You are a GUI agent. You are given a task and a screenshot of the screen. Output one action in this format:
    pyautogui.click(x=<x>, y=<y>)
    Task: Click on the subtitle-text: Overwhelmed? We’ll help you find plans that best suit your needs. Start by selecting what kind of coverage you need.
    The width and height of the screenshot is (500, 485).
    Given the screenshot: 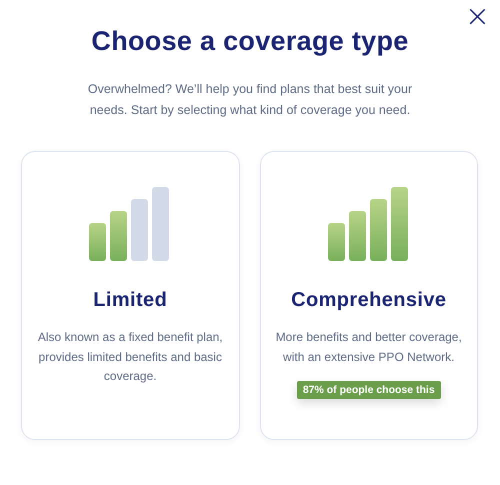 What is the action you would take?
    pyautogui.click(x=250, y=100)
    